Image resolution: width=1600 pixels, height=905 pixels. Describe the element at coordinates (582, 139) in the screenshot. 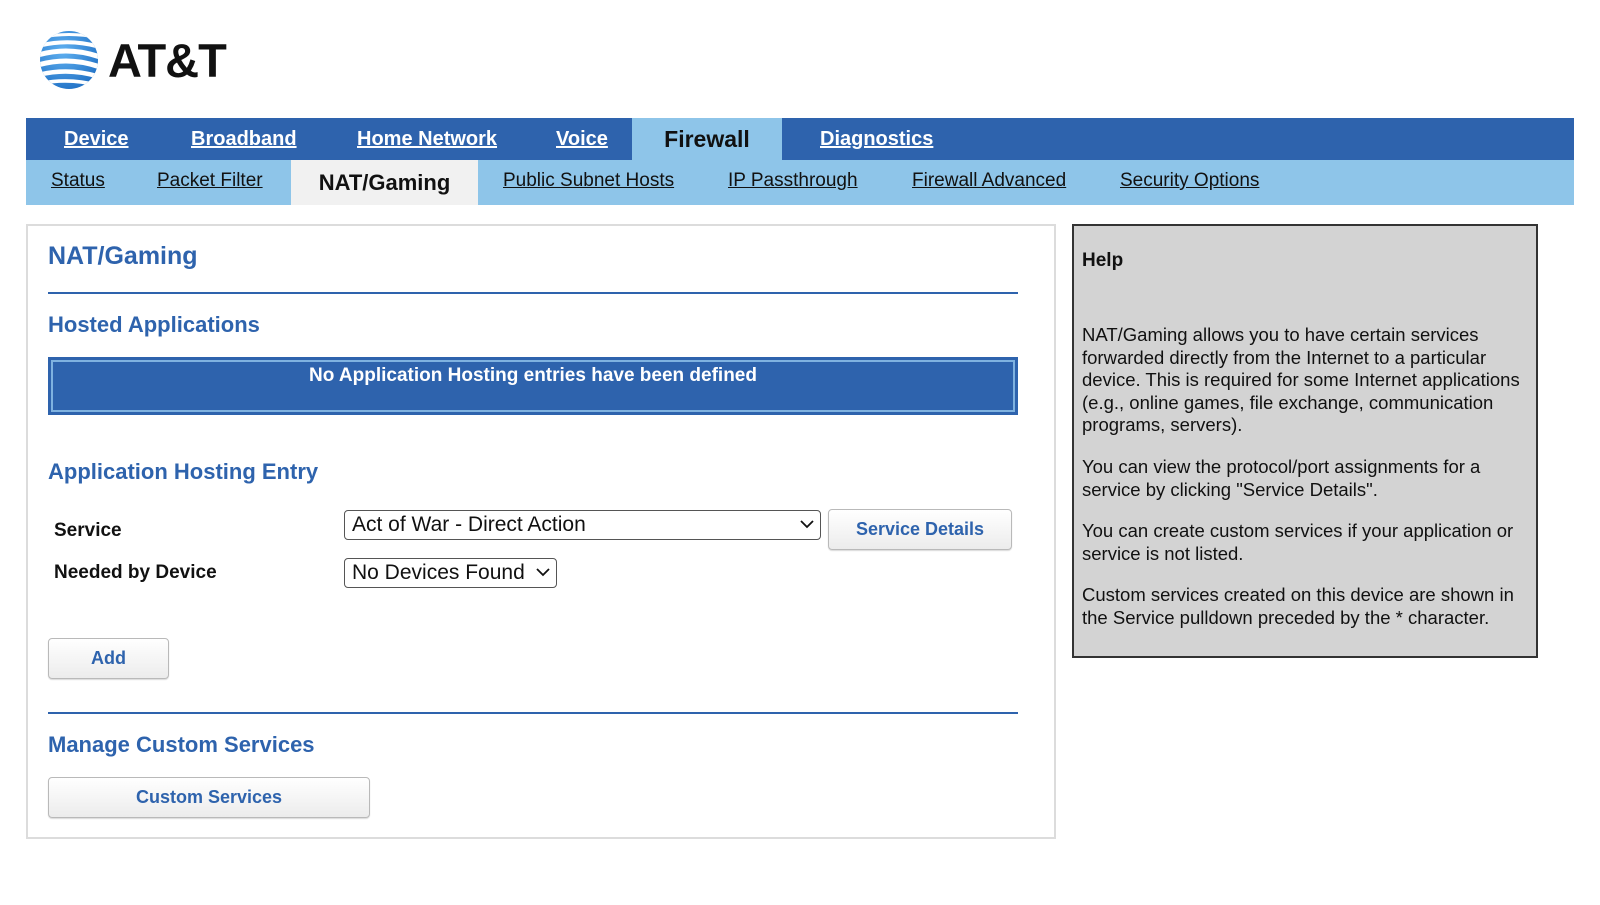

I see `nav-tab-voice: Voice` at that location.